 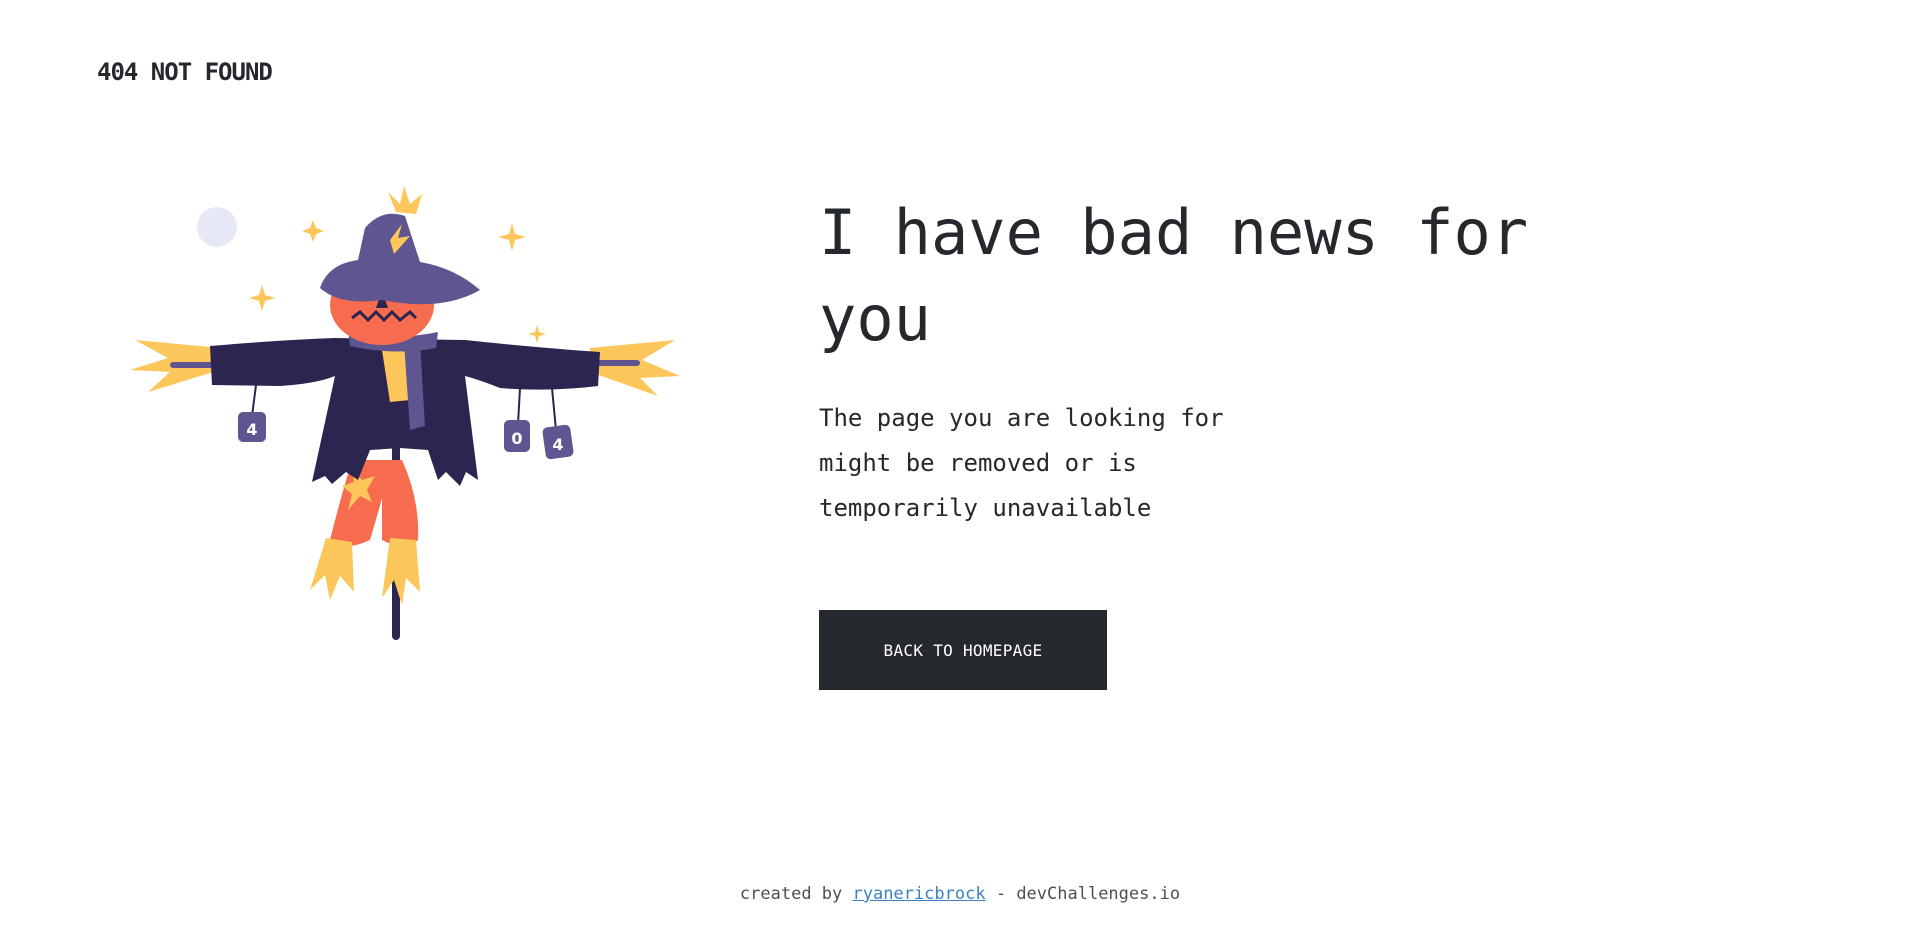 What do you see at coordinates (791, 894) in the screenshot?
I see `footer-prefix: created by` at bounding box center [791, 894].